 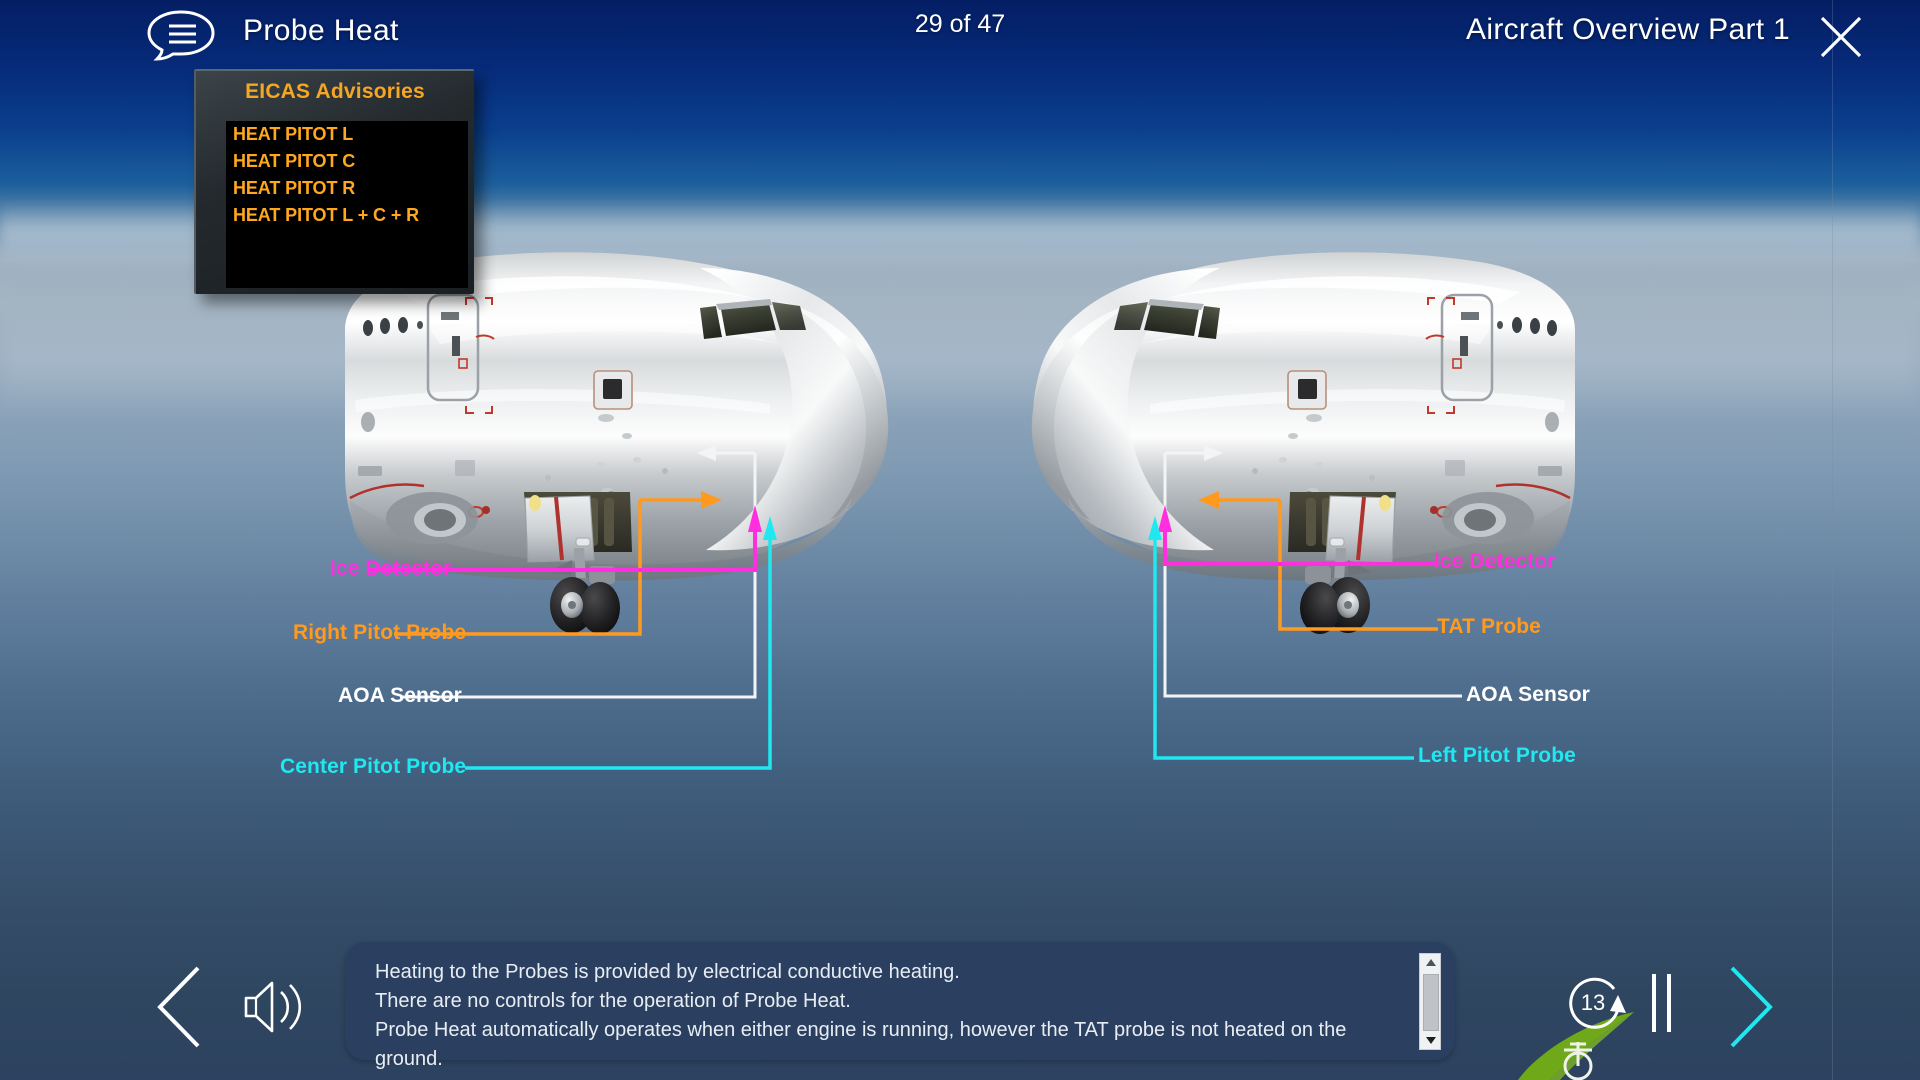 I want to click on eicas-message: HEAT PITOT C, so click(x=294, y=161).